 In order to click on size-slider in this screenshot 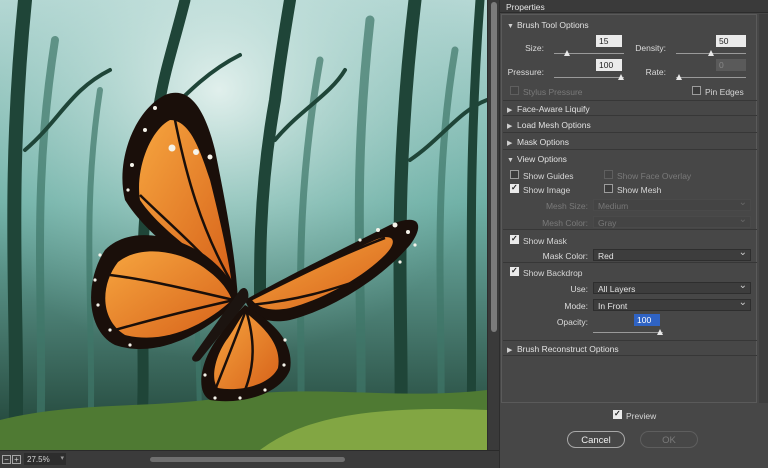, I will do `click(589, 54)`.